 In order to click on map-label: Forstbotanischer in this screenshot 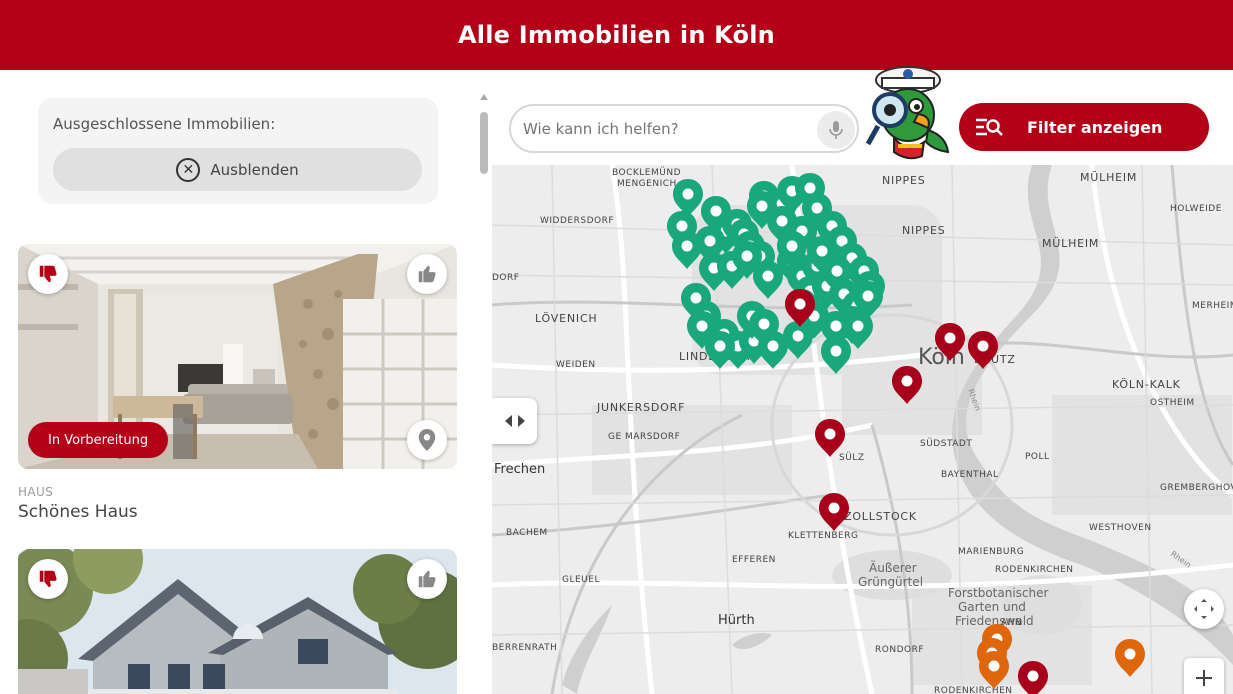, I will do `click(998, 593)`.